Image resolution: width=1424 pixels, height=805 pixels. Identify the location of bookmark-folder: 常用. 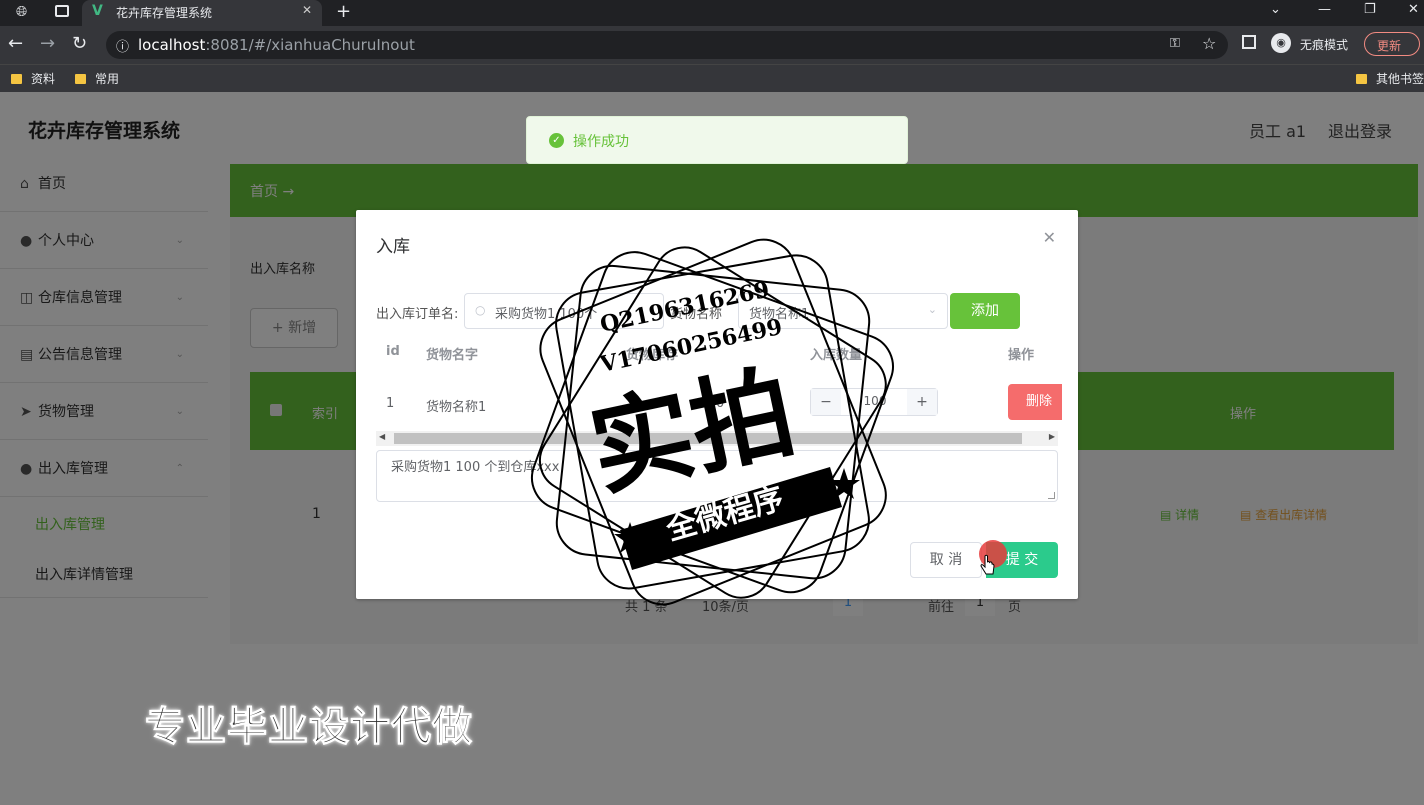
(97, 78).